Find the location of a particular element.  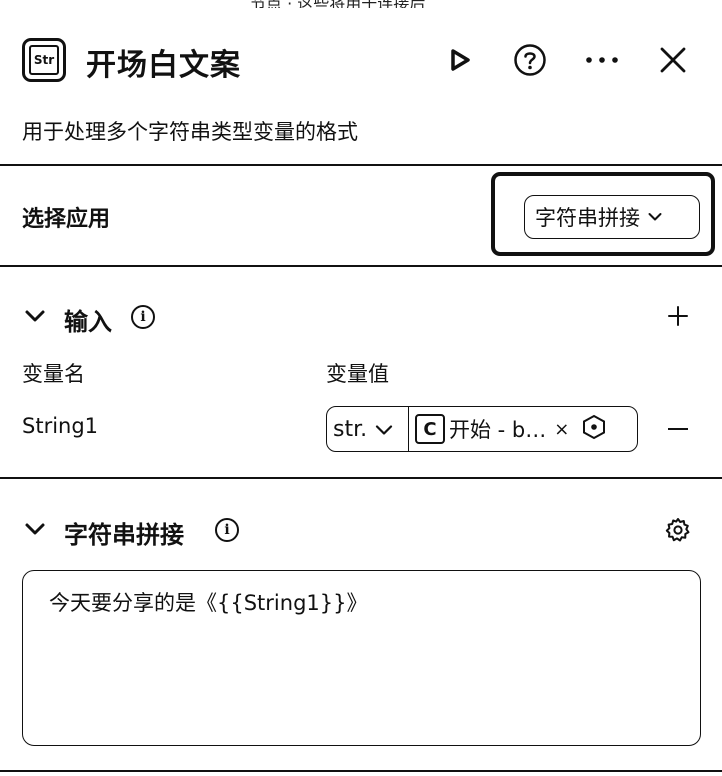

variable-name: String1 is located at coordinates (60, 426).